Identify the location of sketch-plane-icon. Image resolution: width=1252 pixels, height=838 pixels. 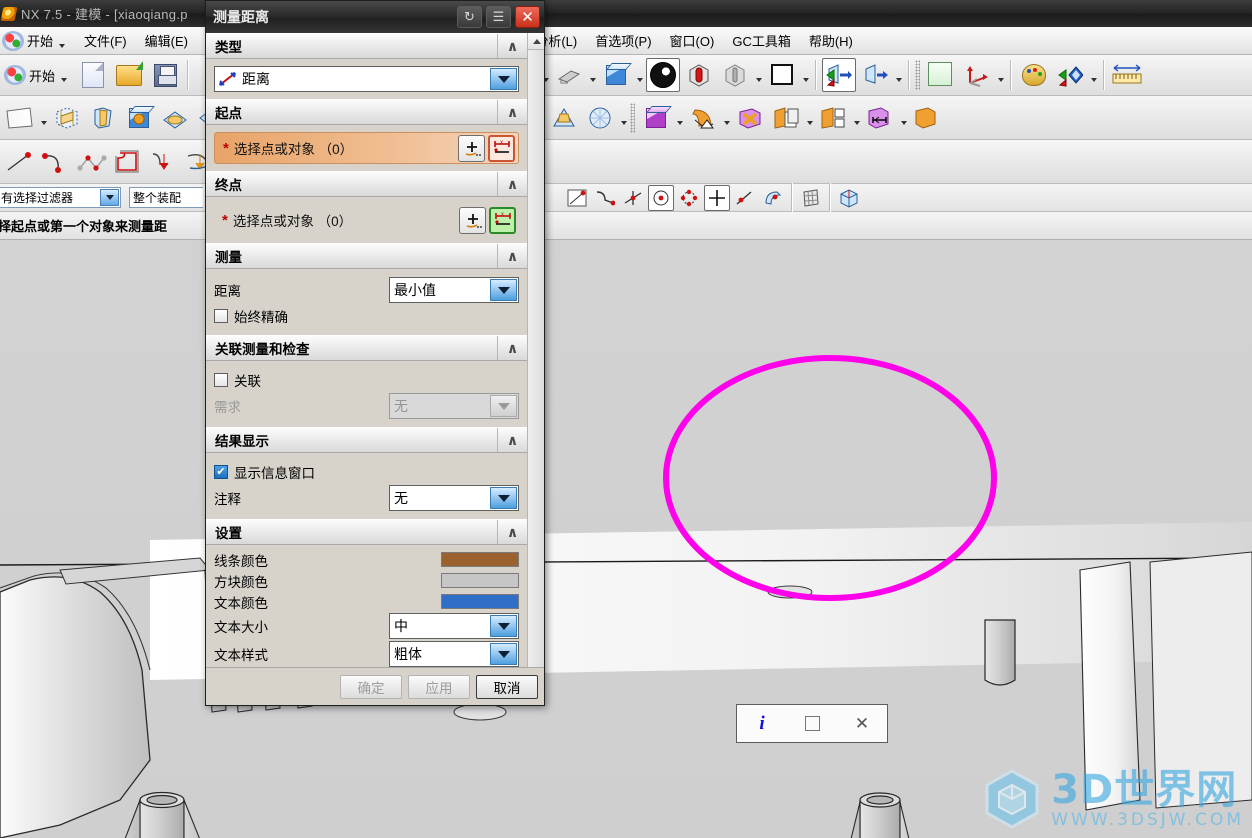
(20, 118).